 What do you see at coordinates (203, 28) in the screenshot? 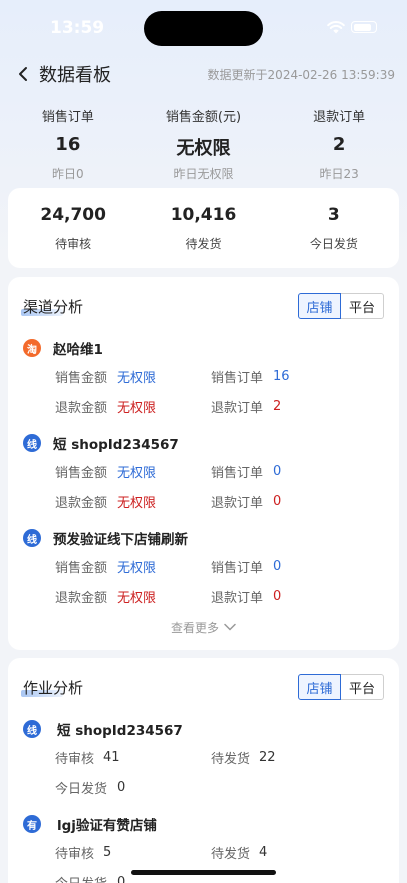
I see `dynamic-island` at bounding box center [203, 28].